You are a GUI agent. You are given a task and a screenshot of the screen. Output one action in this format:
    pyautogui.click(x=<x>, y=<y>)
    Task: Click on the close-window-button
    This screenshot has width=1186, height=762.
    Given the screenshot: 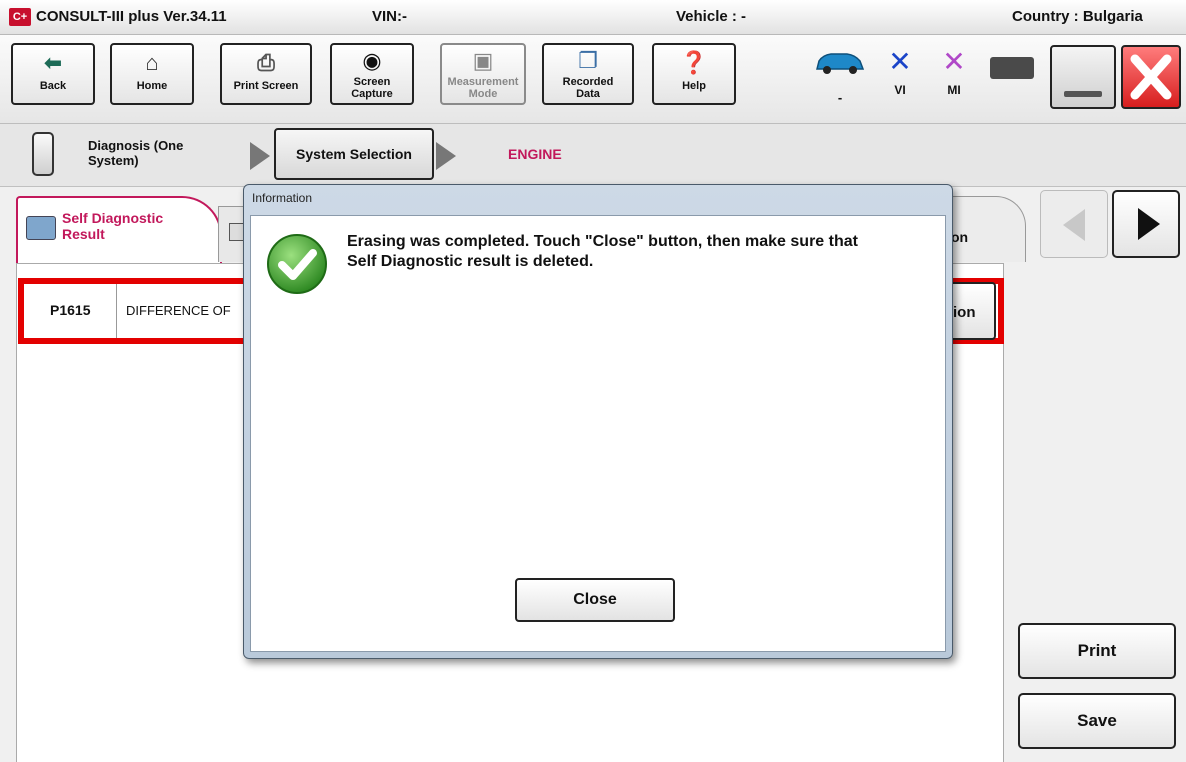 What is the action you would take?
    pyautogui.click(x=1151, y=77)
    